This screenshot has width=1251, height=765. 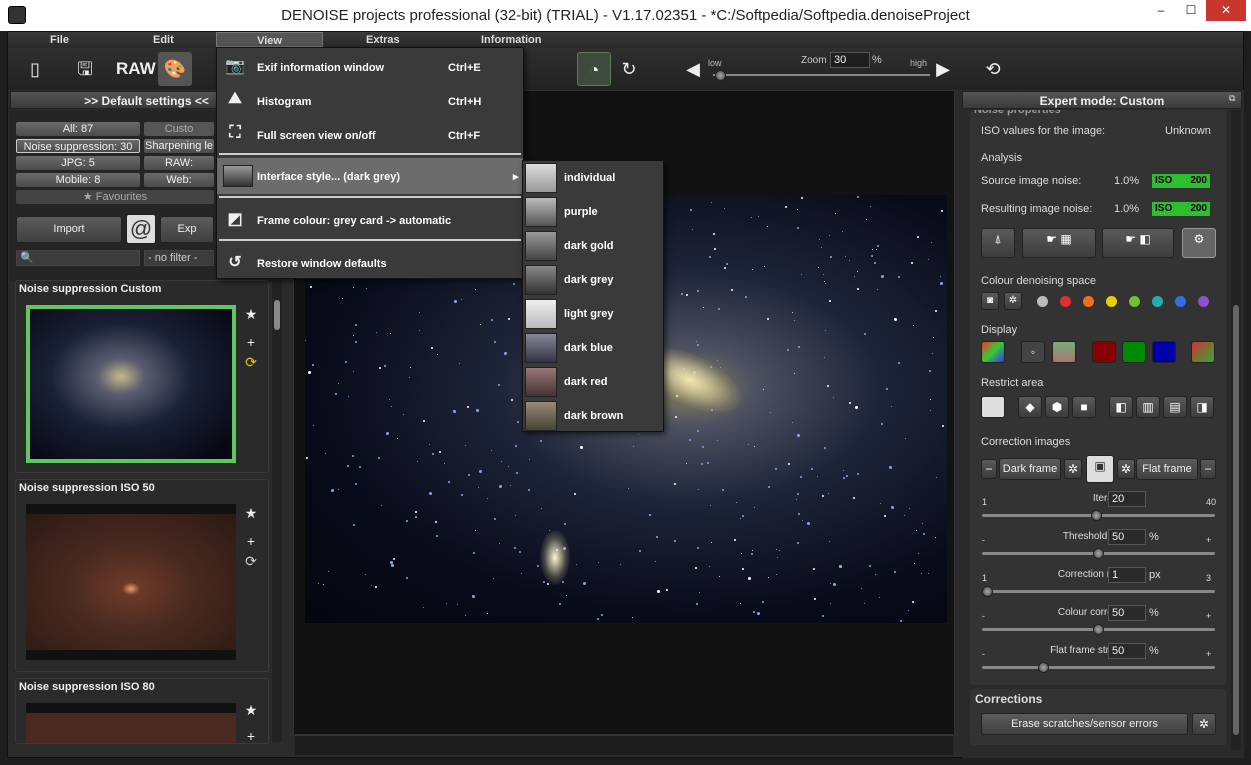 I want to click on redo-icon: ↻, so click(x=629, y=69).